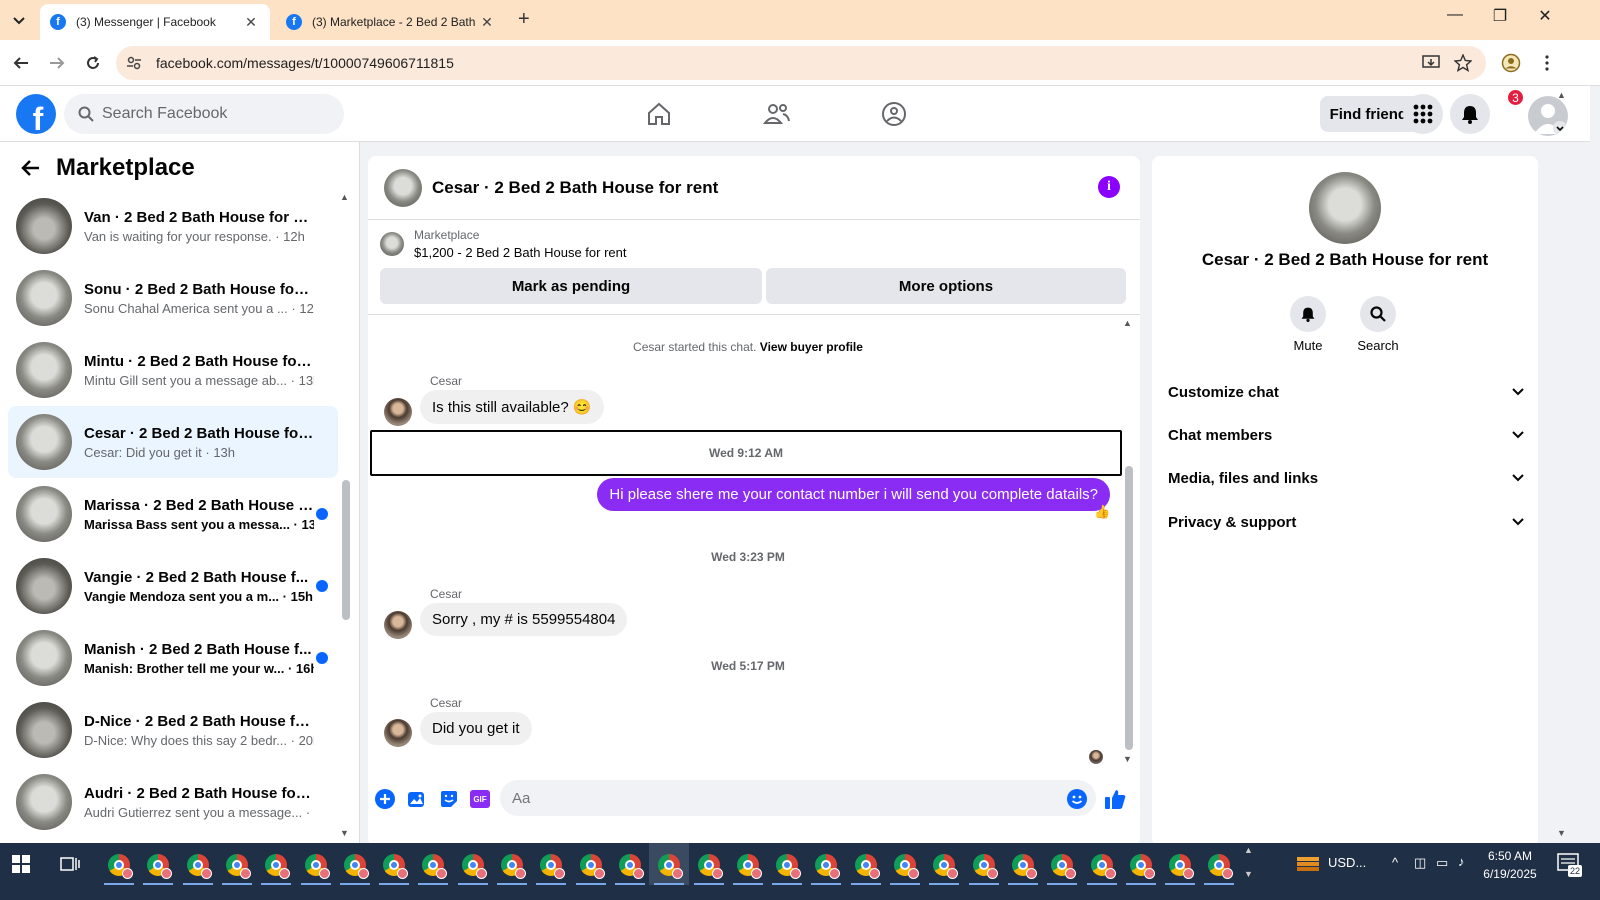 The image size is (1600, 900). What do you see at coordinates (1545, 16) in the screenshot?
I see `close-window-icon: ✕` at bounding box center [1545, 16].